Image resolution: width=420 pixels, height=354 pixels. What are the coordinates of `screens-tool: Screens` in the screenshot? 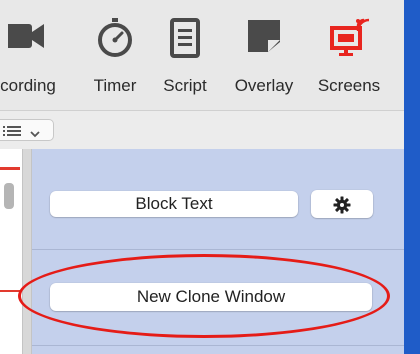 It's located at (349, 58).